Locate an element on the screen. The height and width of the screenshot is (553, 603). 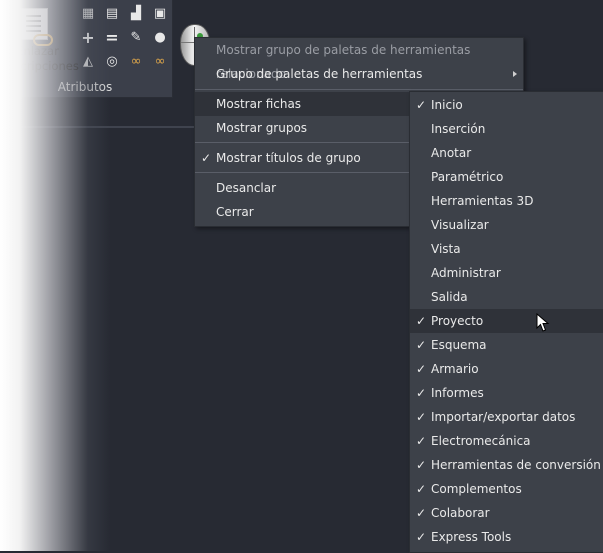
tab-toggle-label: Paramétrico is located at coordinates (467, 177).